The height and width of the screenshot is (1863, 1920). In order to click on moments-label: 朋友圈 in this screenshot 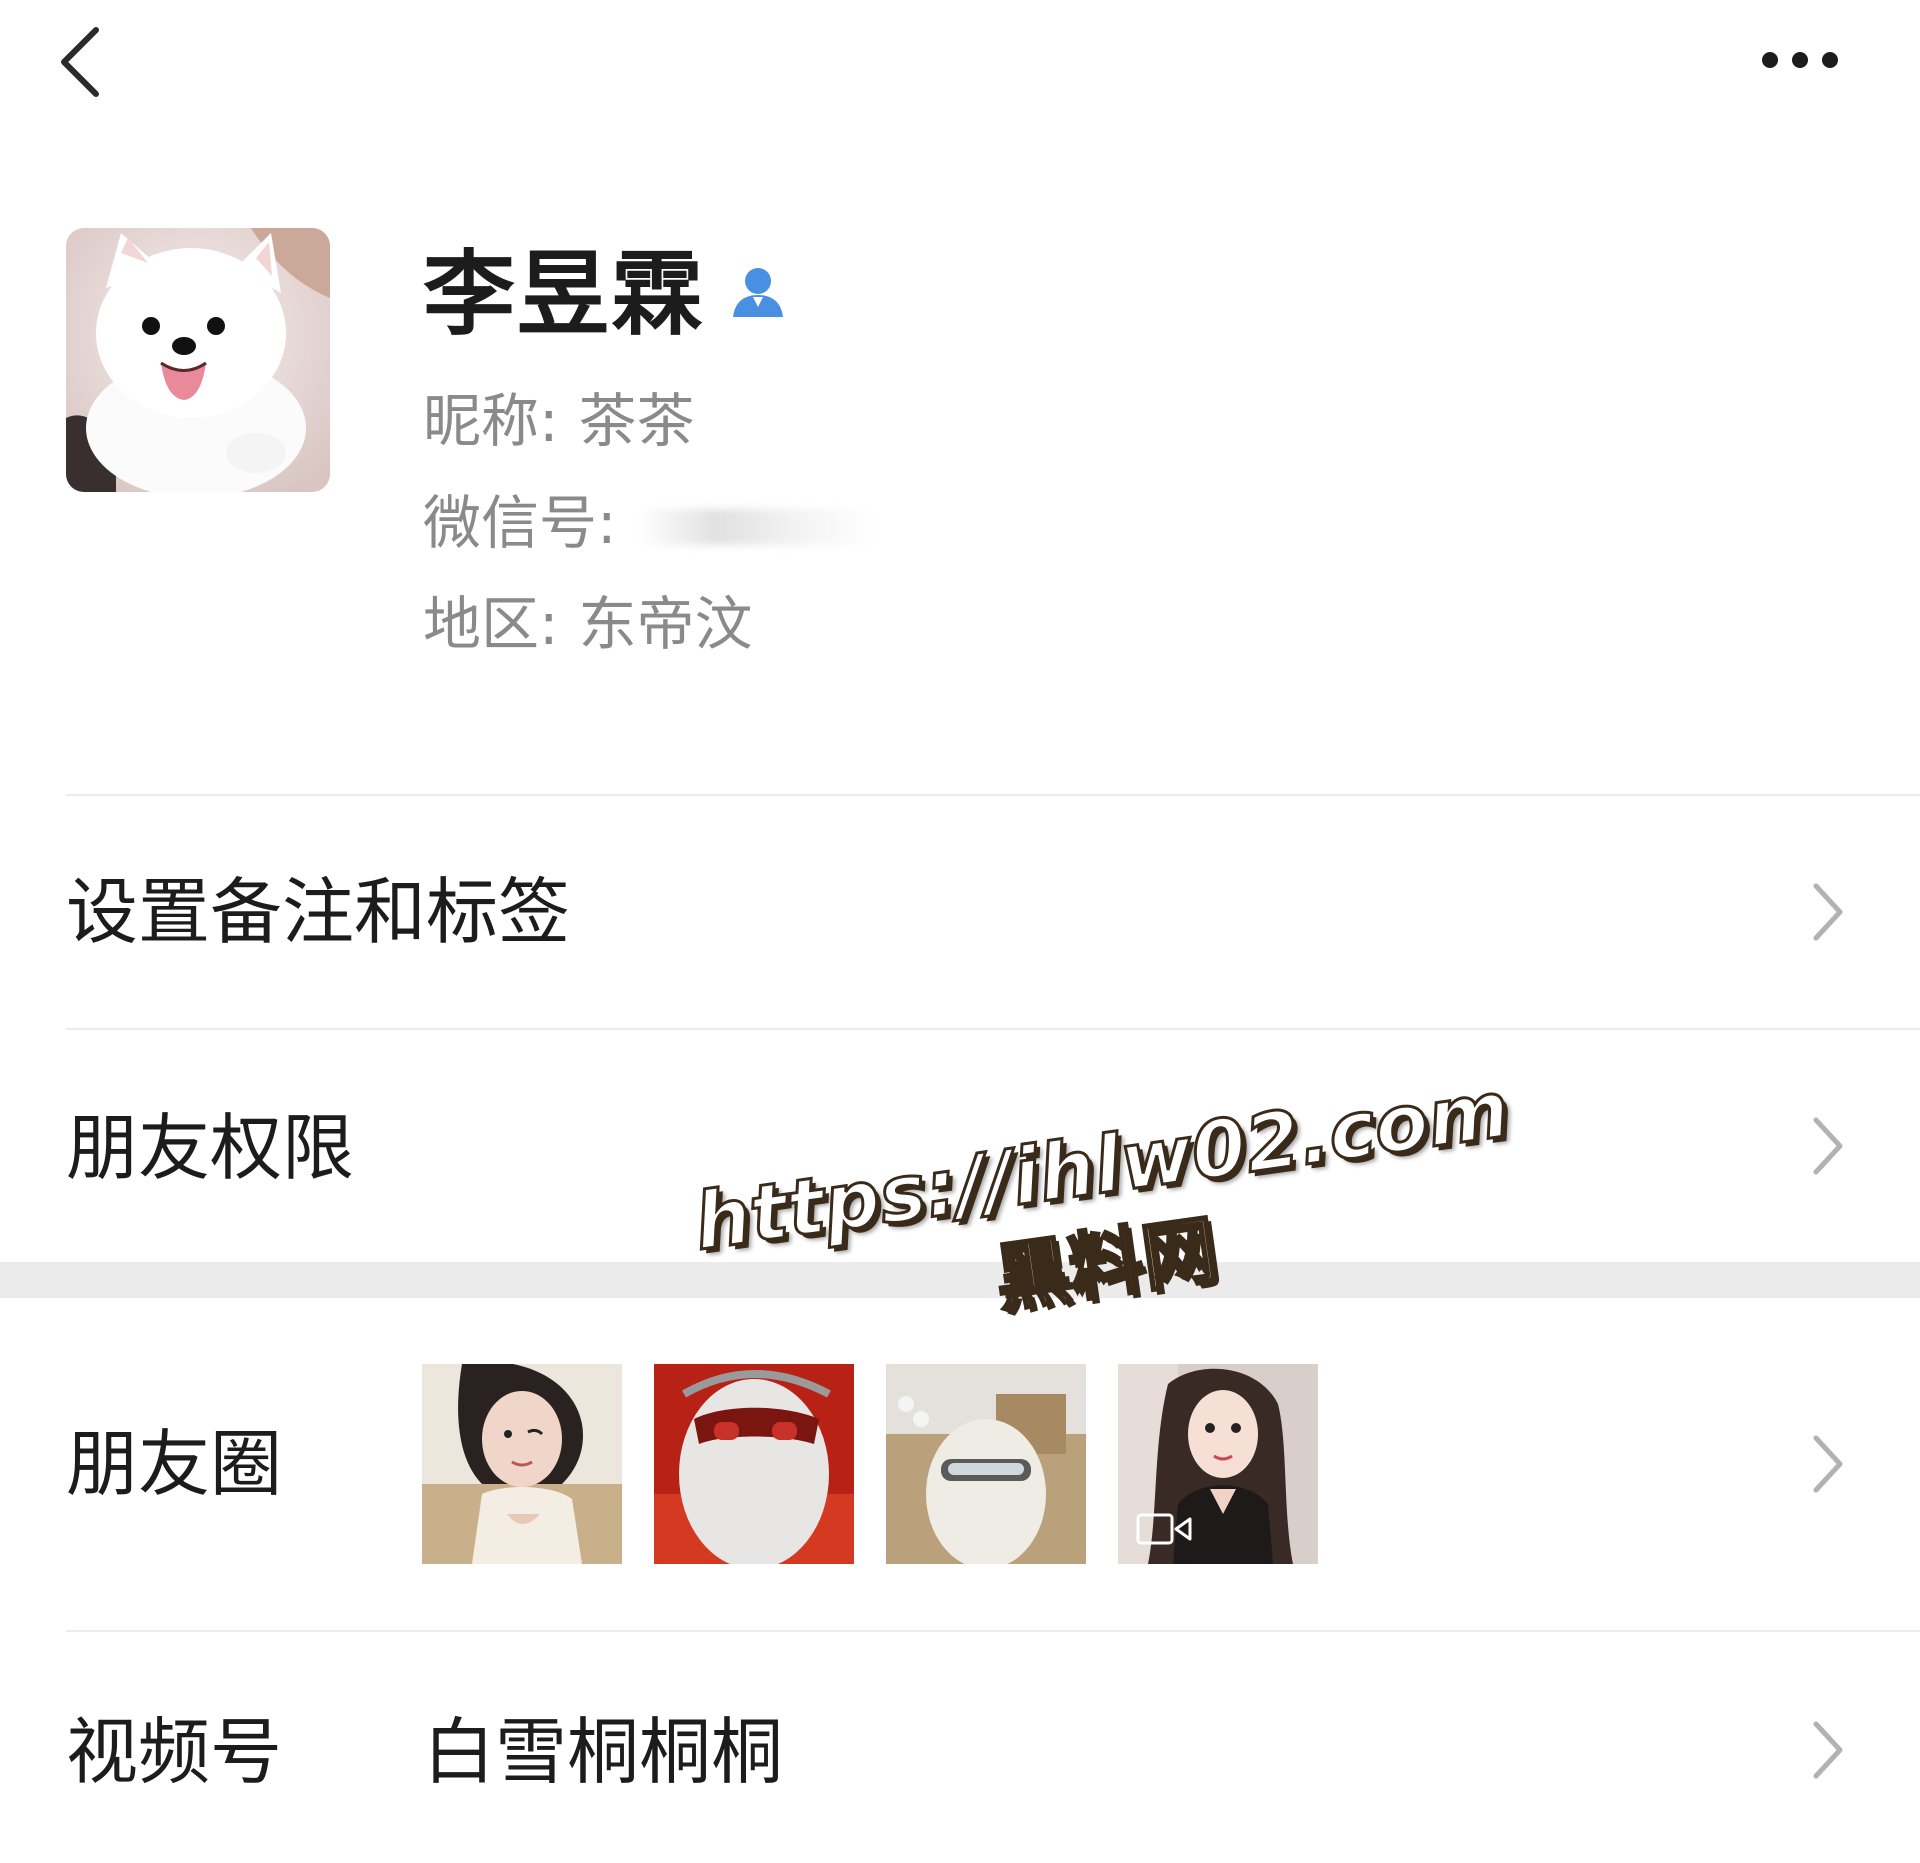, I will do `click(174, 1464)`.